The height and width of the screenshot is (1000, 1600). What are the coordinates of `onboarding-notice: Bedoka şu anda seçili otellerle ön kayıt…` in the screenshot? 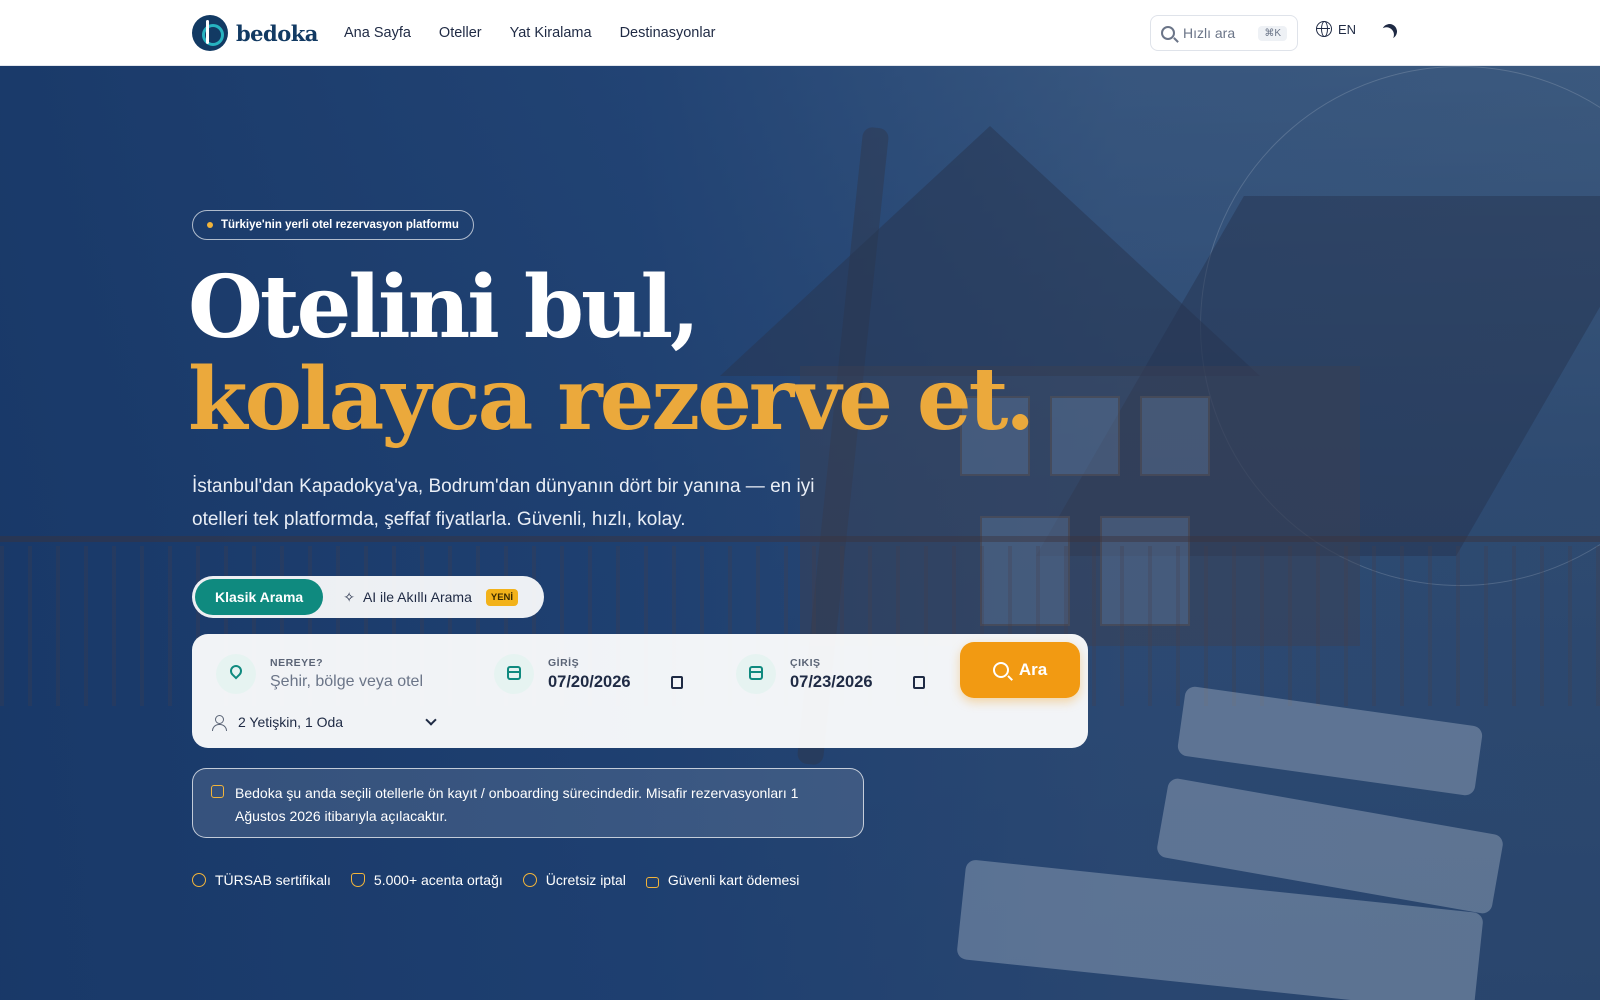 It's located at (528, 803).